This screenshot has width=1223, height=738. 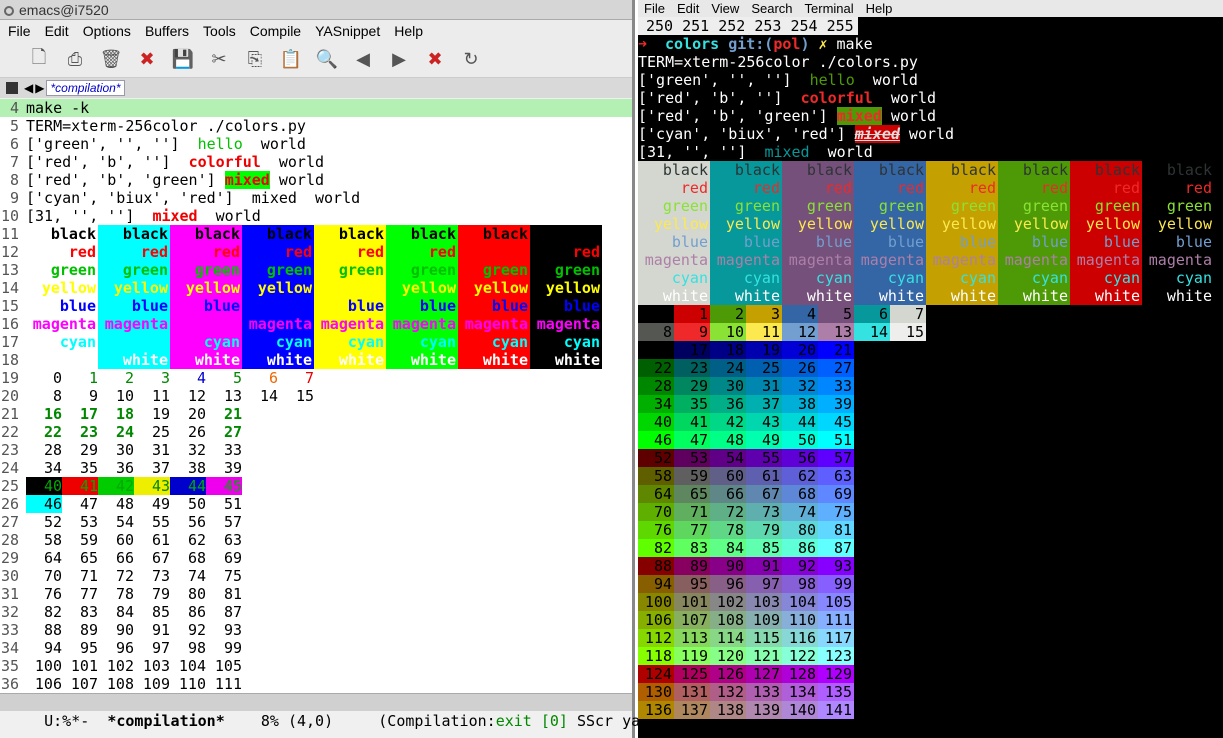 I want to click on menu-compile: Compile, so click(x=275, y=31).